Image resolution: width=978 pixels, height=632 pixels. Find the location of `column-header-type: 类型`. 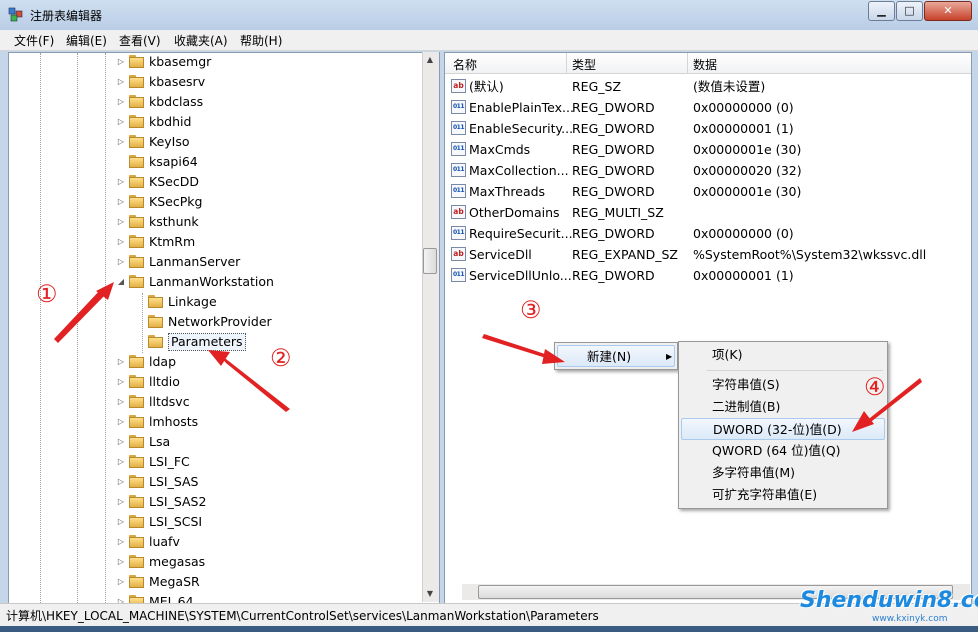

column-header-type: 类型 is located at coordinates (584, 64).